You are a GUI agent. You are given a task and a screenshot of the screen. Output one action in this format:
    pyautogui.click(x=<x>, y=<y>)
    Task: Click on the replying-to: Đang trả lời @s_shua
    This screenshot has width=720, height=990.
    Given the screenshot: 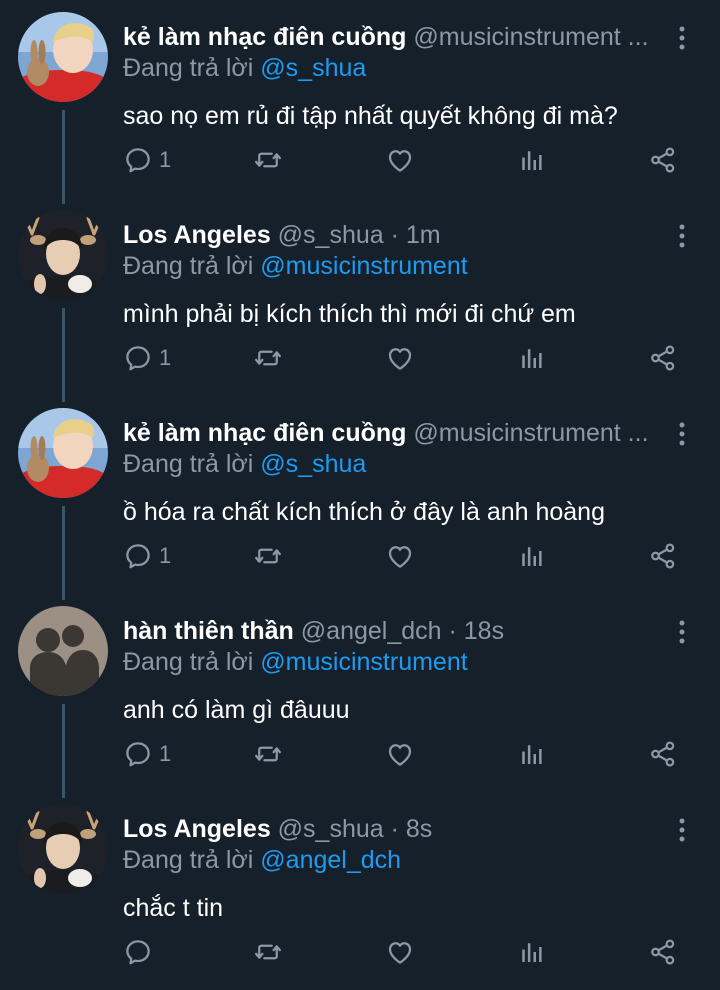 What is the action you would take?
    pyautogui.click(x=244, y=68)
    